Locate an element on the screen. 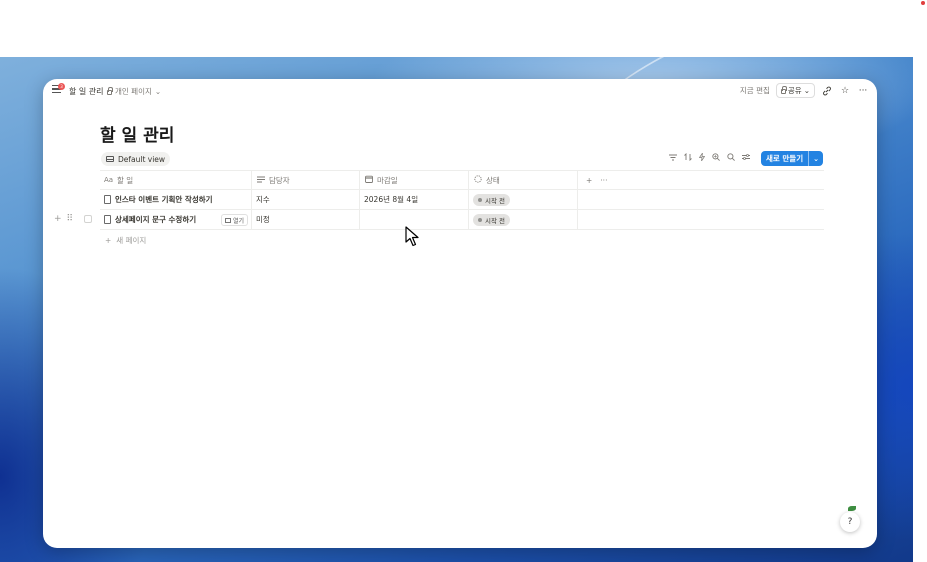  share-label: 공유 is located at coordinates (794, 90).